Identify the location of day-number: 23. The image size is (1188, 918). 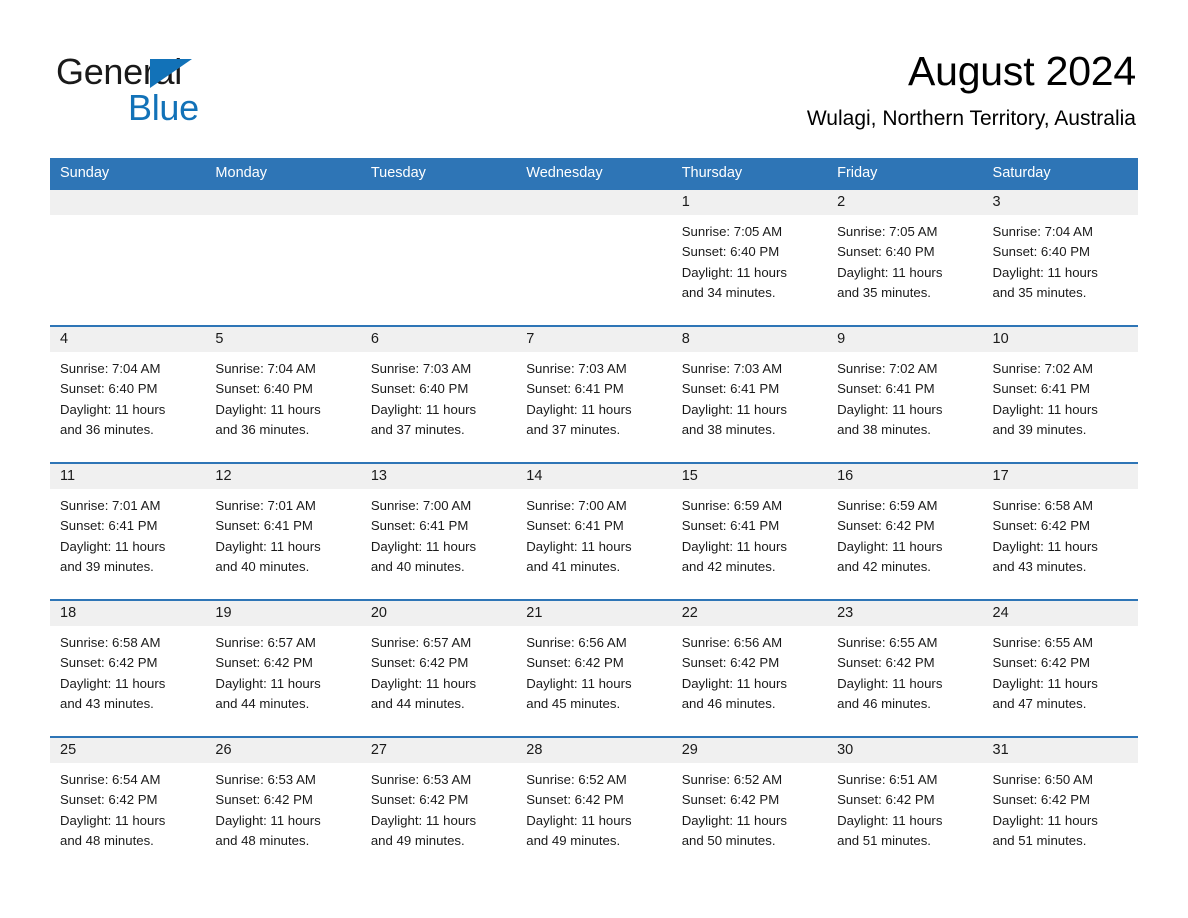
(904, 613).